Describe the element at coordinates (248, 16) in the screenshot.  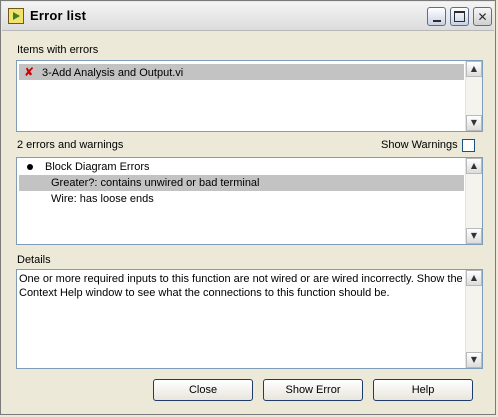
I see `title-bar: Error list ✕` at that location.